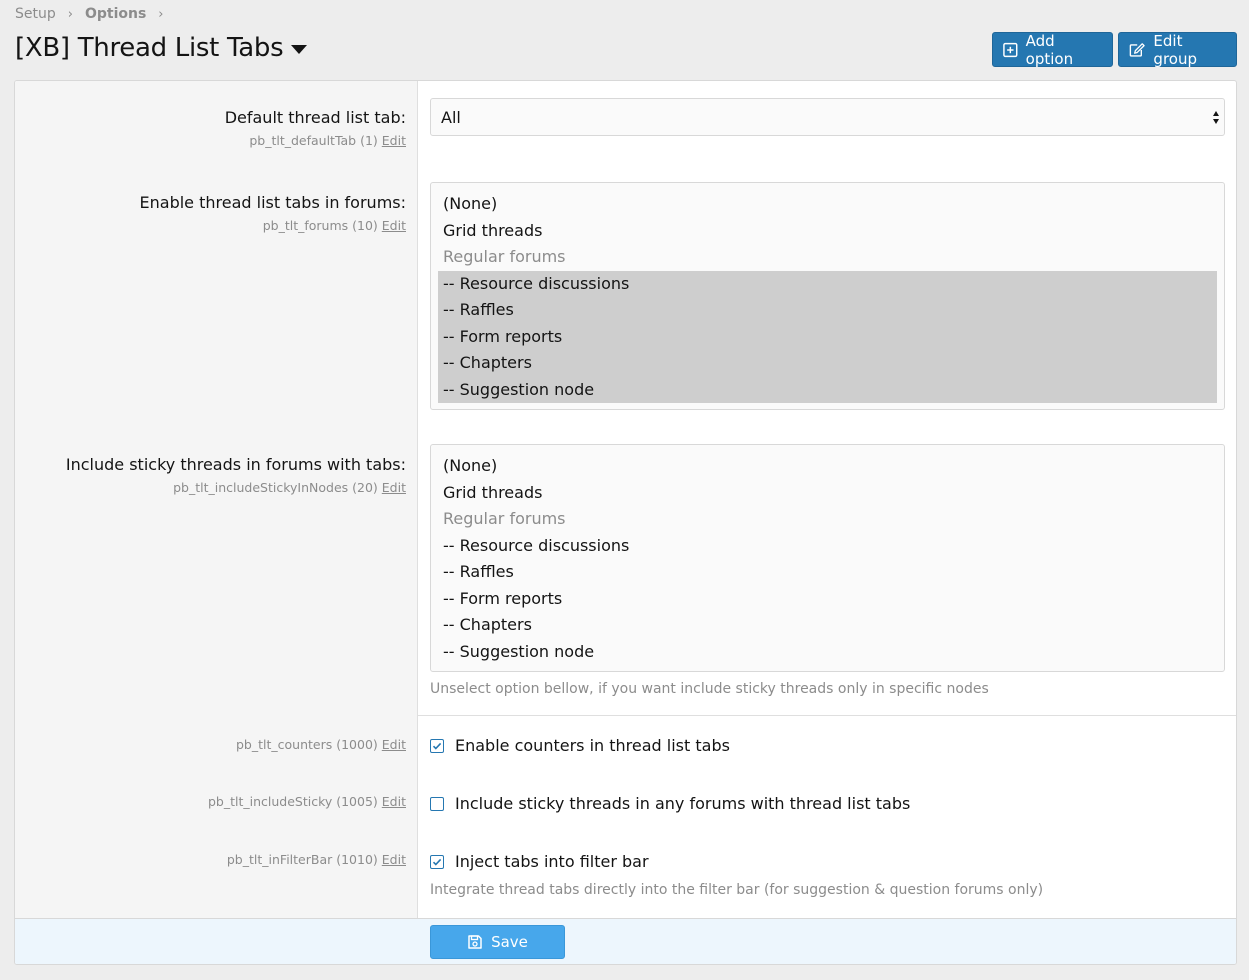 This screenshot has height=980, width=1249. I want to click on counters-checkbox-row: Enable counters in thread list tabs, so click(580, 745).